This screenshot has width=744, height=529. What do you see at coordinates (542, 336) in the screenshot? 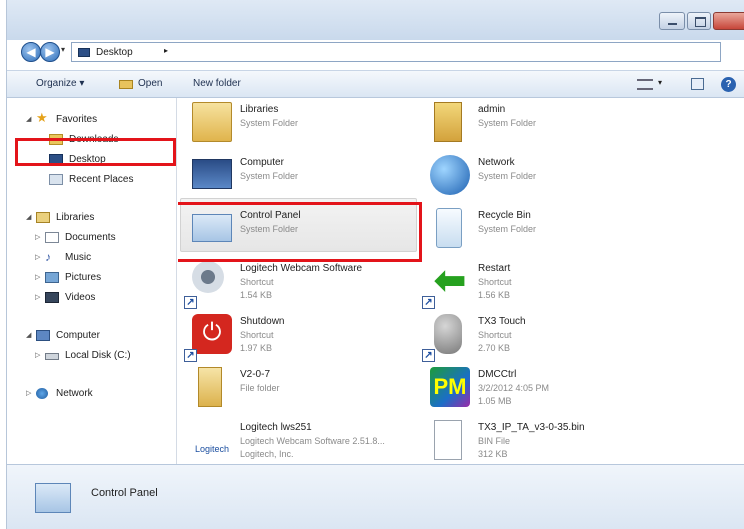
I see `list-item-tx3-touch: ↗ TX3 Touch Shortcut 2.70 KB` at bounding box center [542, 336].